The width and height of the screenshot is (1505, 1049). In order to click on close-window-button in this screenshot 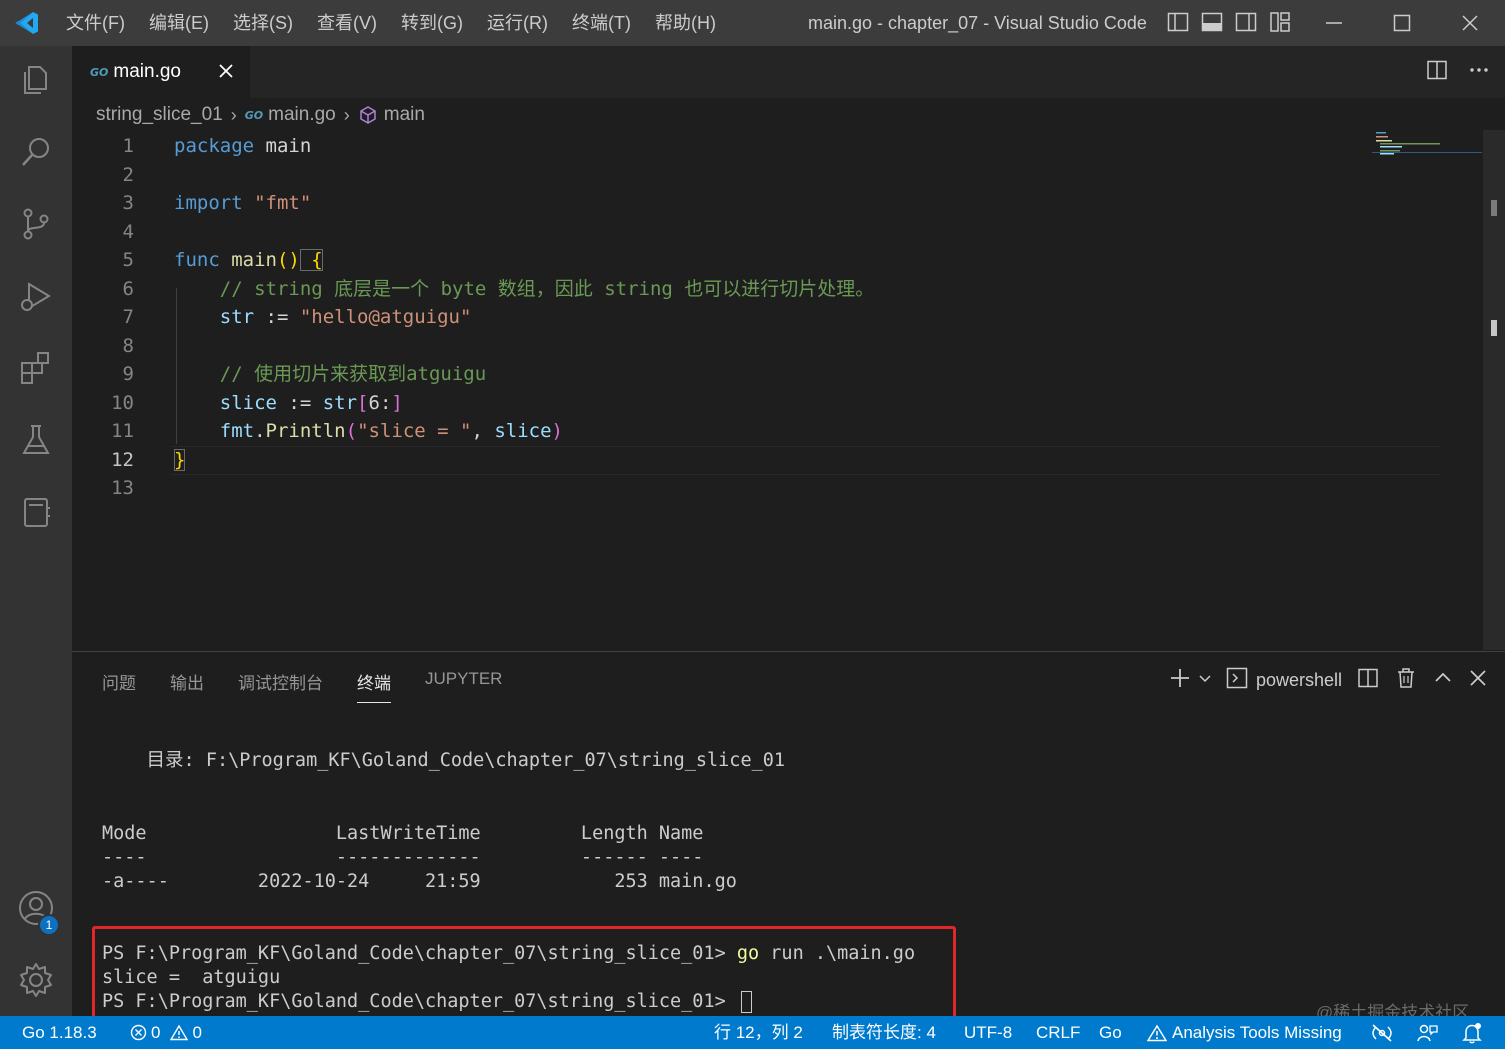, I will do `click(1470, 23)`.